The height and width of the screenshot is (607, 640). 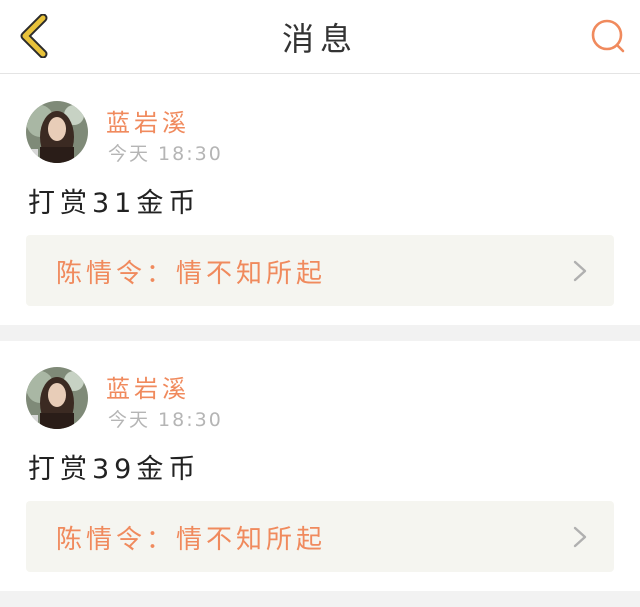 I want to click on top-bar: 消息, so click(x=320, y=37).